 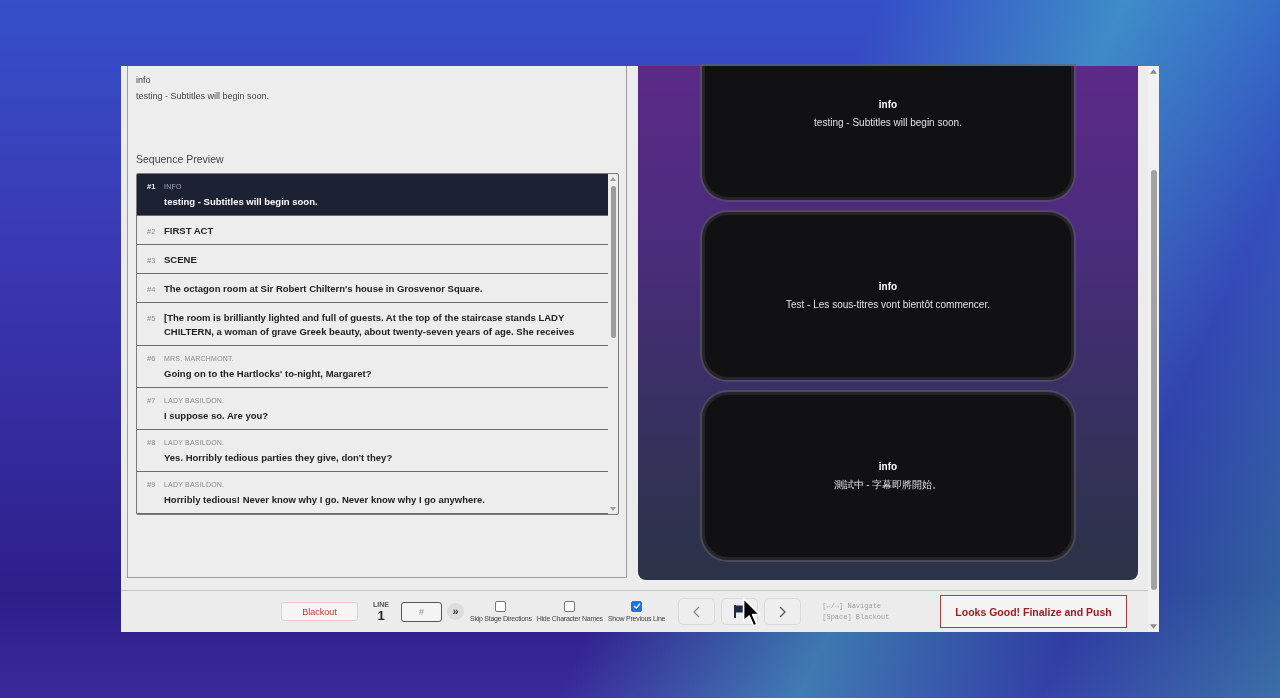 What do you see at coordinates (181, 260) in the screenshot?
I see `line-text: SCENE` at bounding box center [181, 260].